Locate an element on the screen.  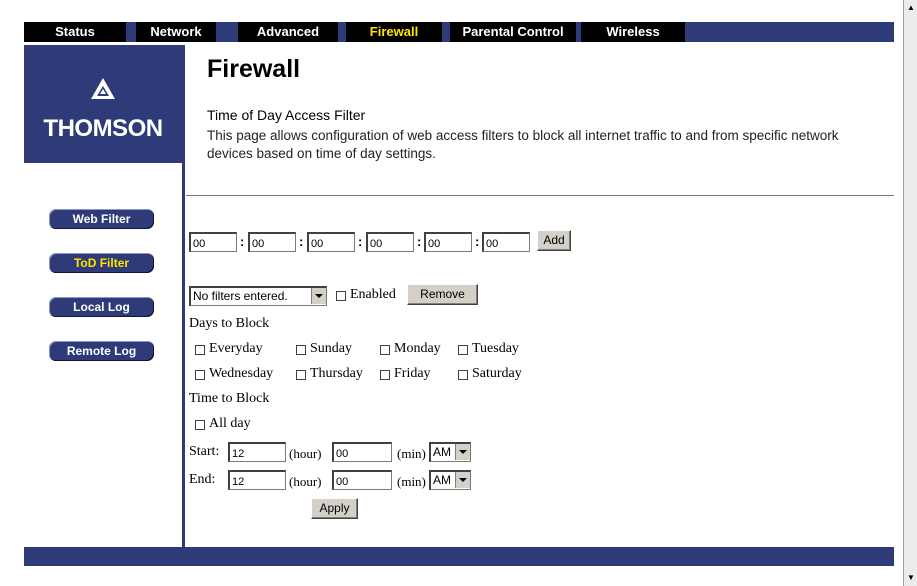
remove-button: Remove is located at coordinates (442, 294).